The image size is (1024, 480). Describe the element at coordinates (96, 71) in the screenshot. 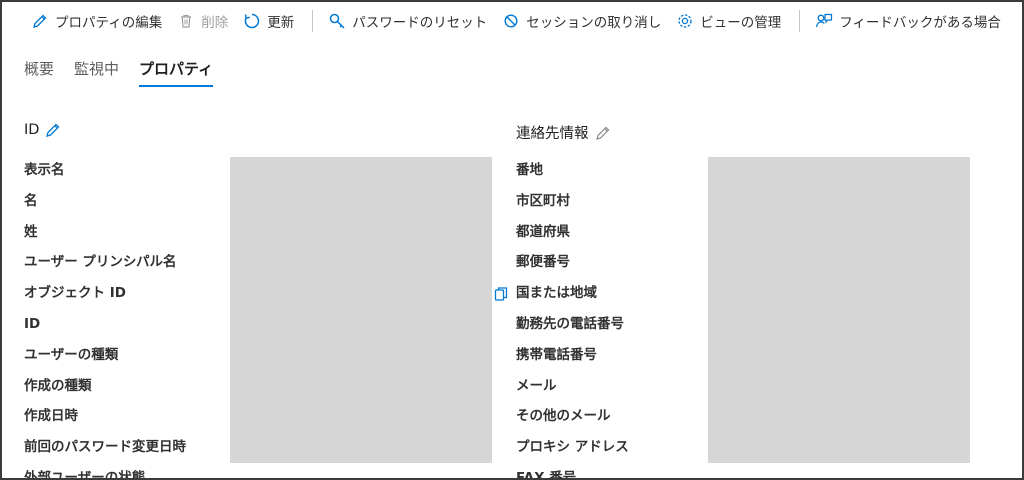

I see `tab-monitoring: 監視中` at that location.